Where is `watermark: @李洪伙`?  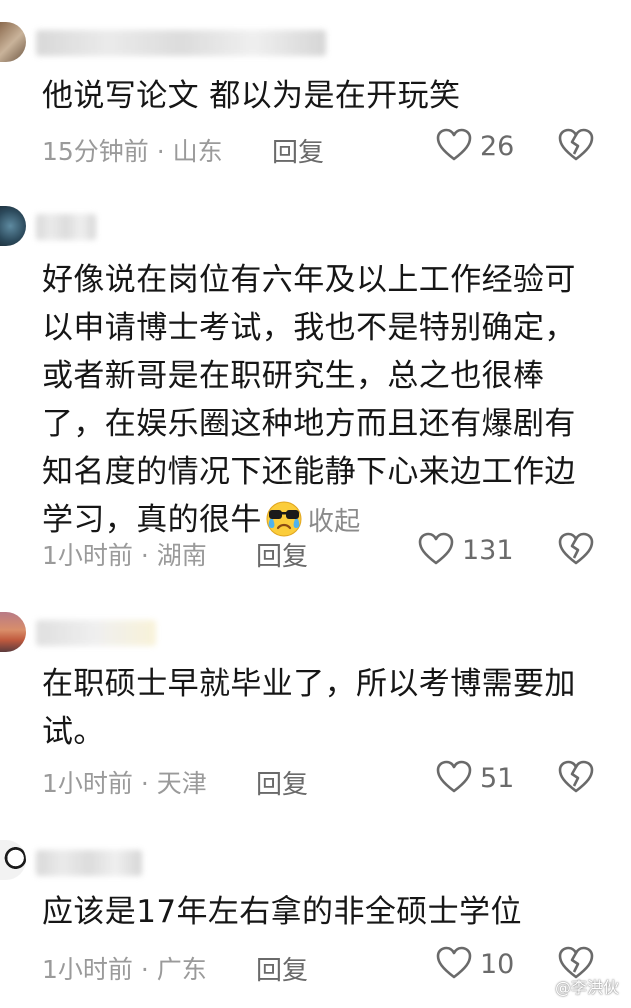 watermark: @李洪伙 is located at coordinates (586, 987).